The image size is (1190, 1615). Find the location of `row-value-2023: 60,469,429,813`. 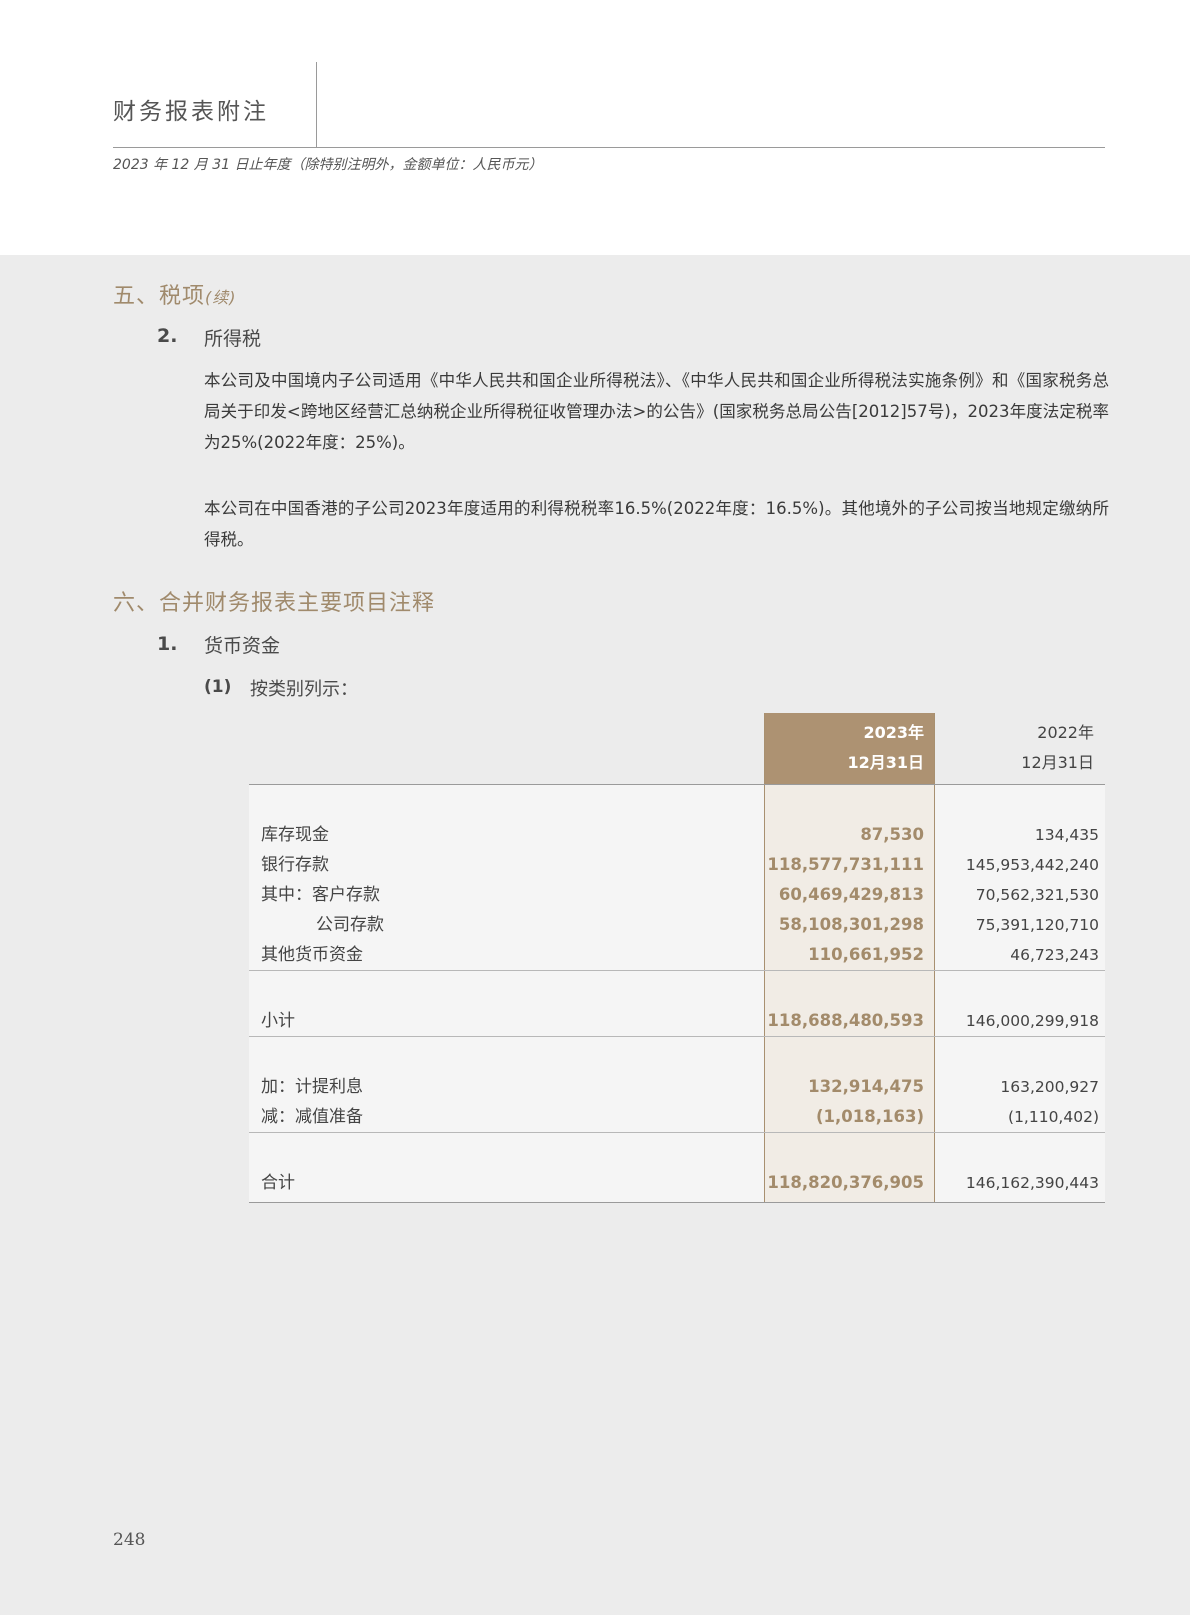

row-value-2023: 60,469,429,813 is located at coordinates (851, 894).